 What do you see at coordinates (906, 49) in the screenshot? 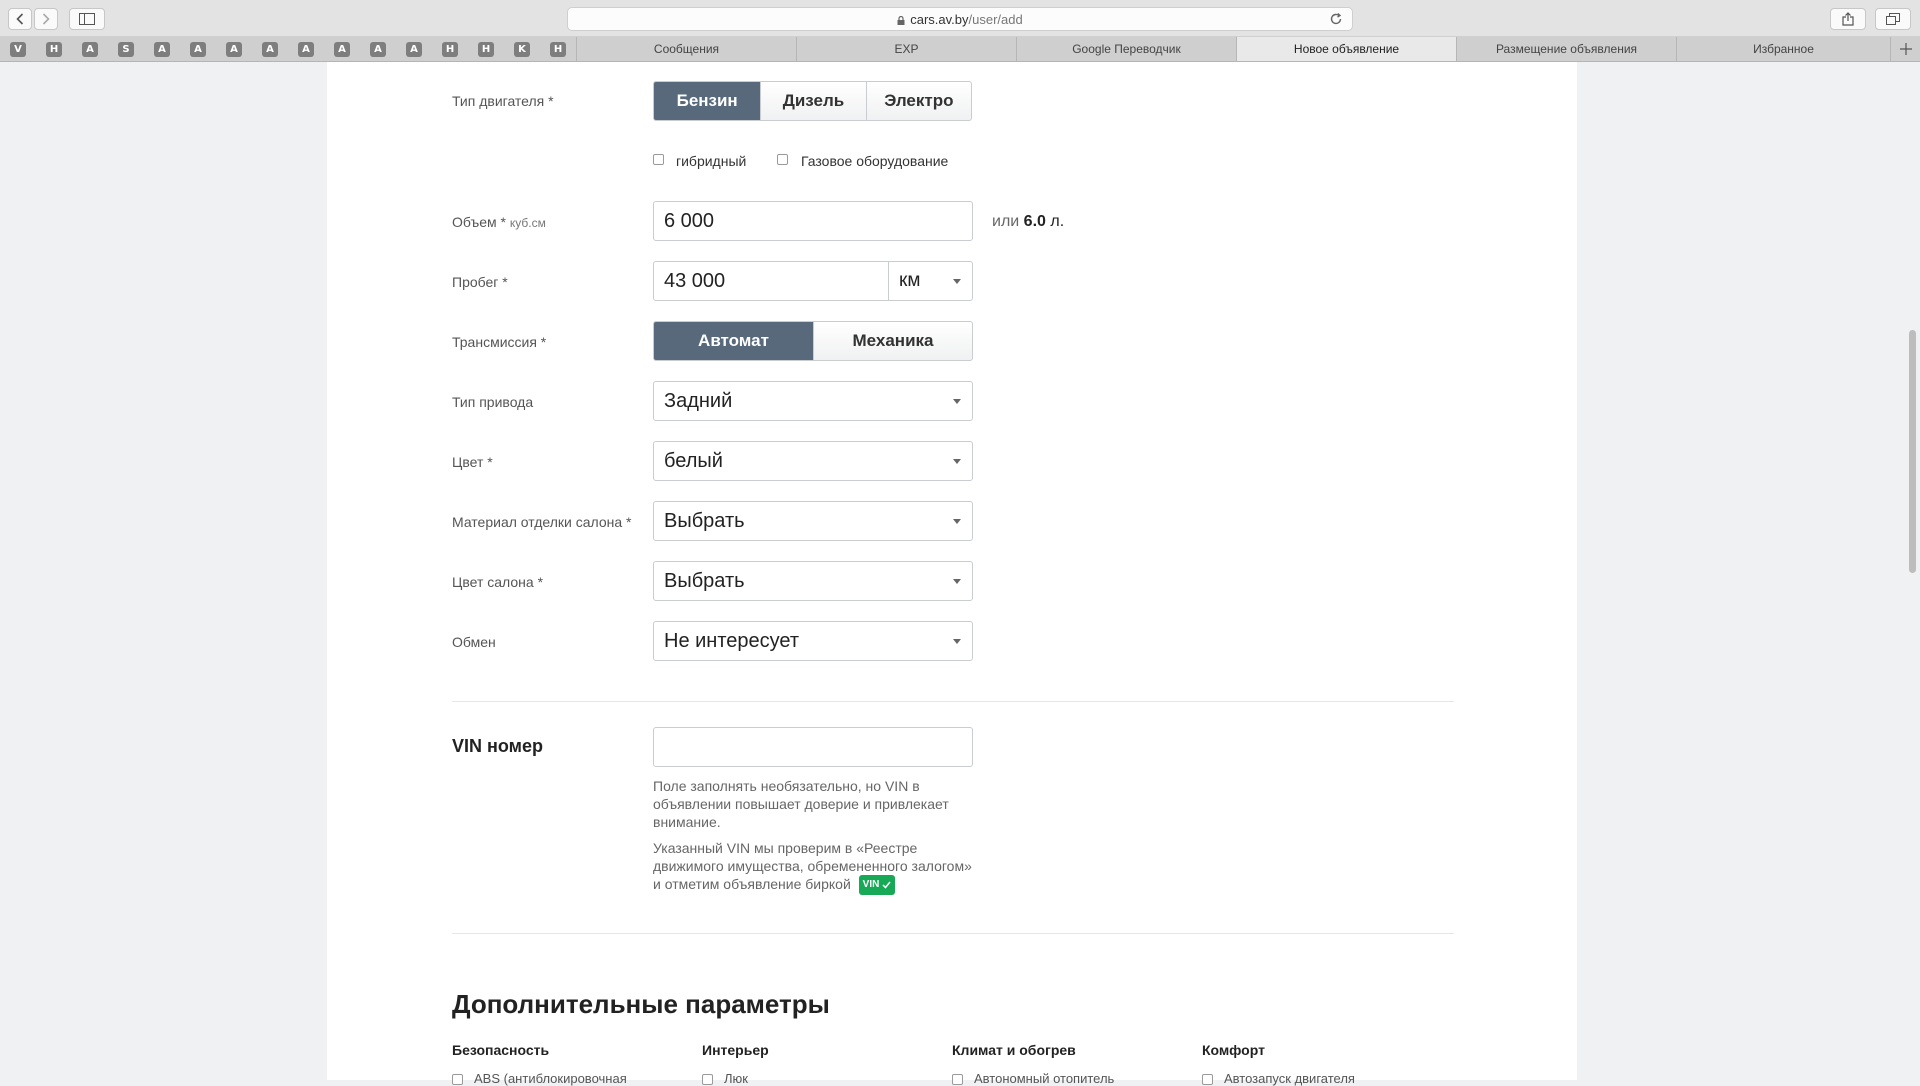
I see `tab-exp: EXP` at bounding box center [906, 49].